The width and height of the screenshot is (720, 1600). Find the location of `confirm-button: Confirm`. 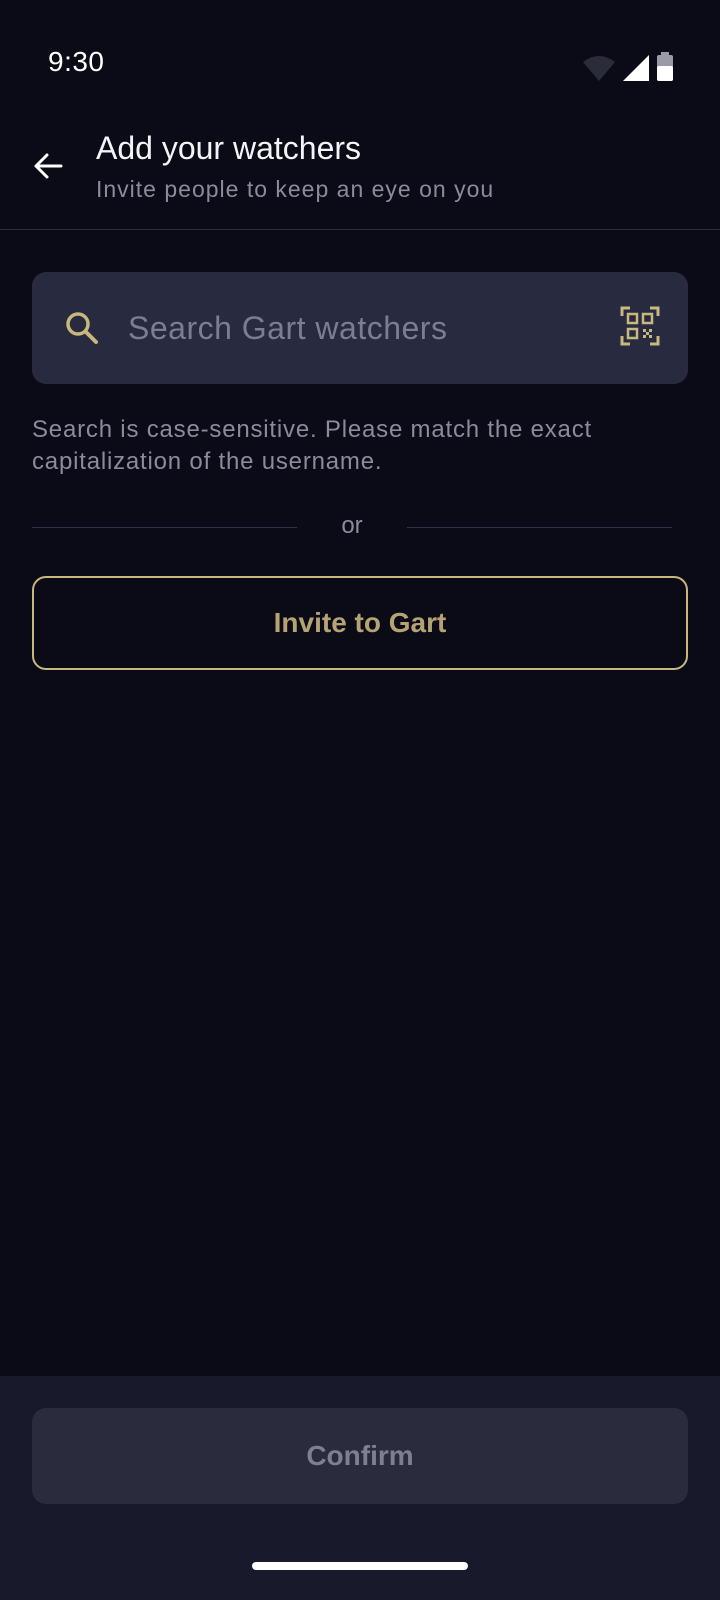

confirm-button: Confirm is located at coordinates (360, 1456).